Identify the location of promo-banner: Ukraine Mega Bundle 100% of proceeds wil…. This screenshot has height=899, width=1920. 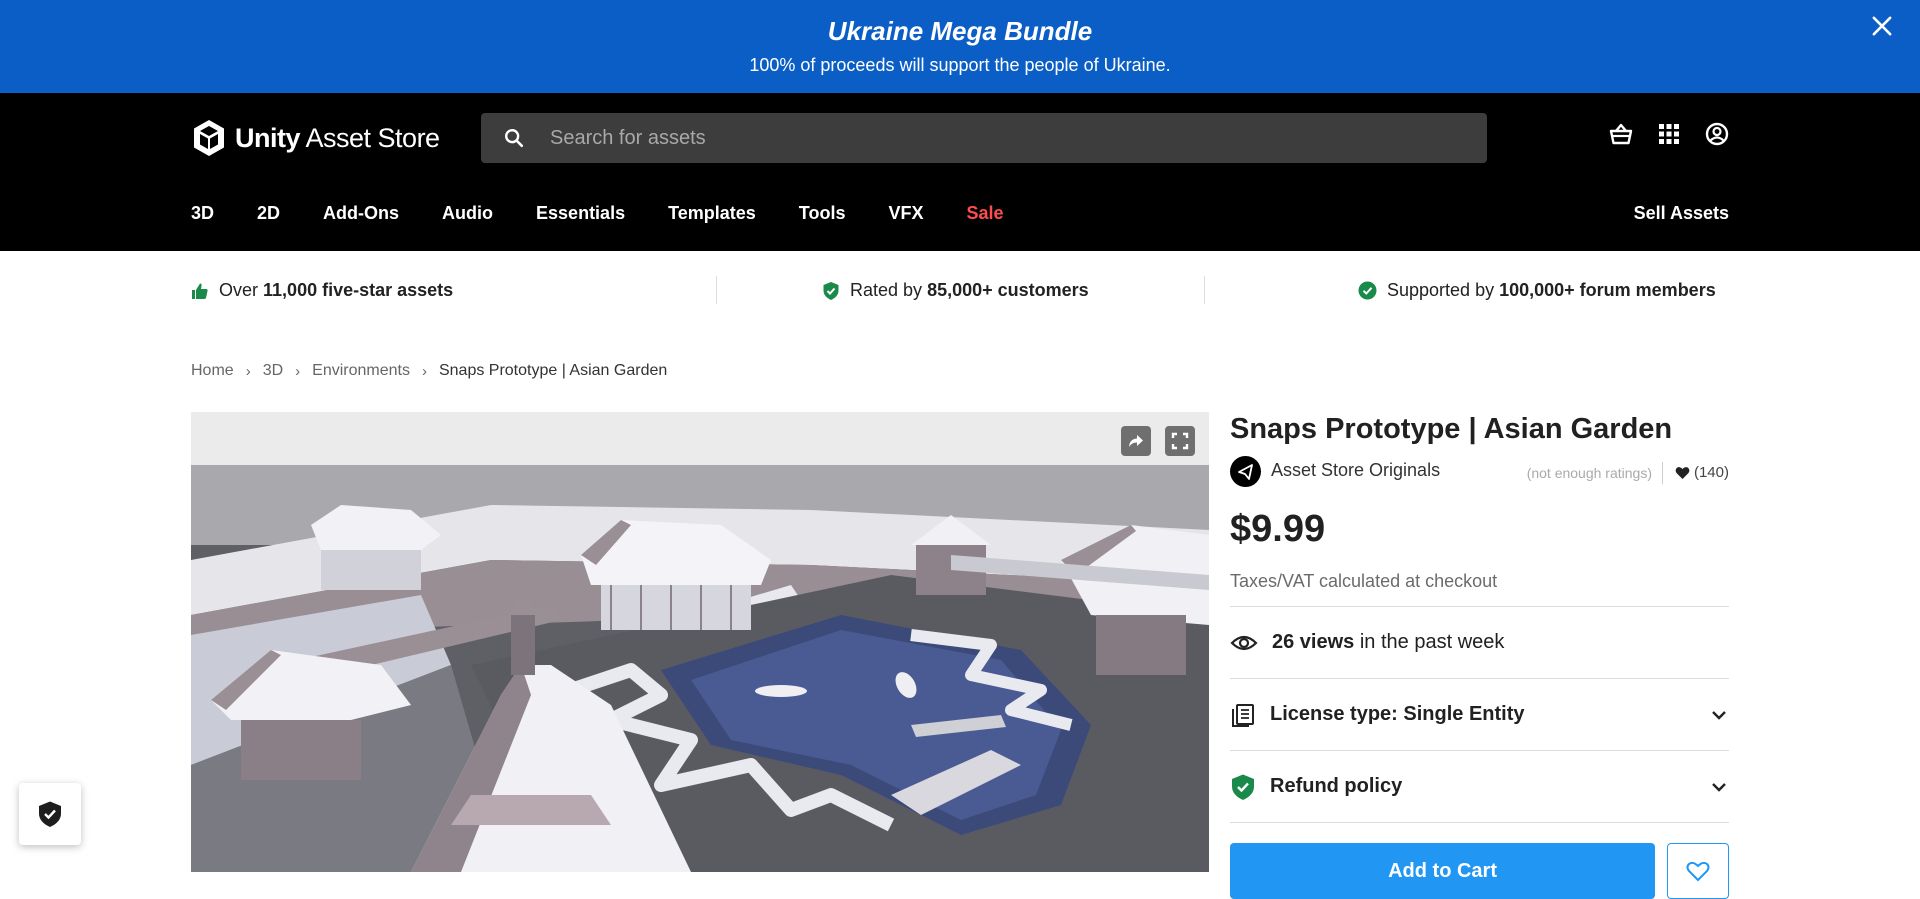
(960, 46).